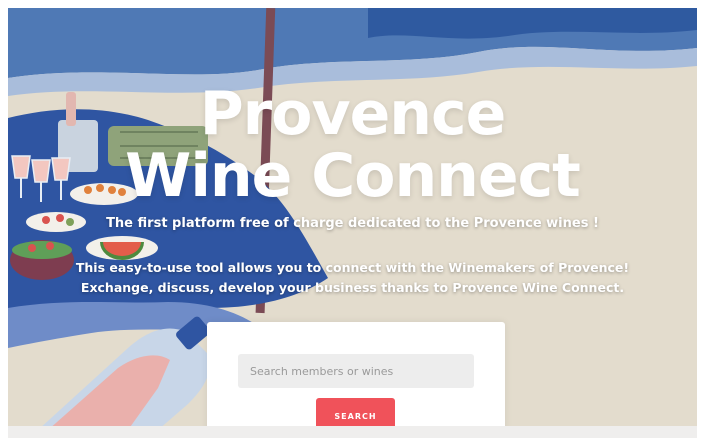 Image resolution: width=705 pixels, height=438 pixels. Describe the element at coordinates (622, 287) in the screenshot. I see `hero-description-line2-suffix: .` at that location.